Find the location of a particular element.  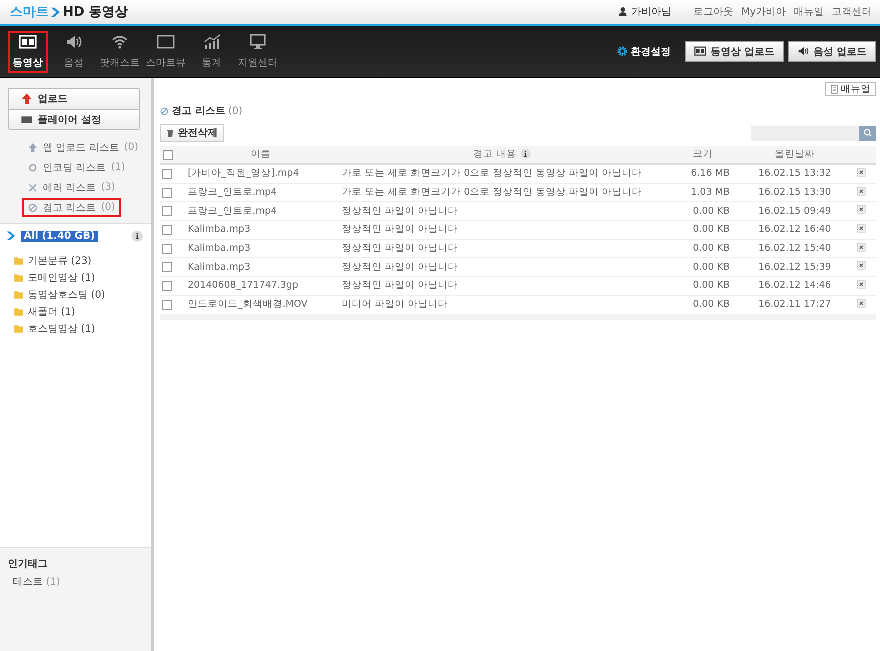

list-item: 에러 리스트 (3) is located at coordinates (72, 187).